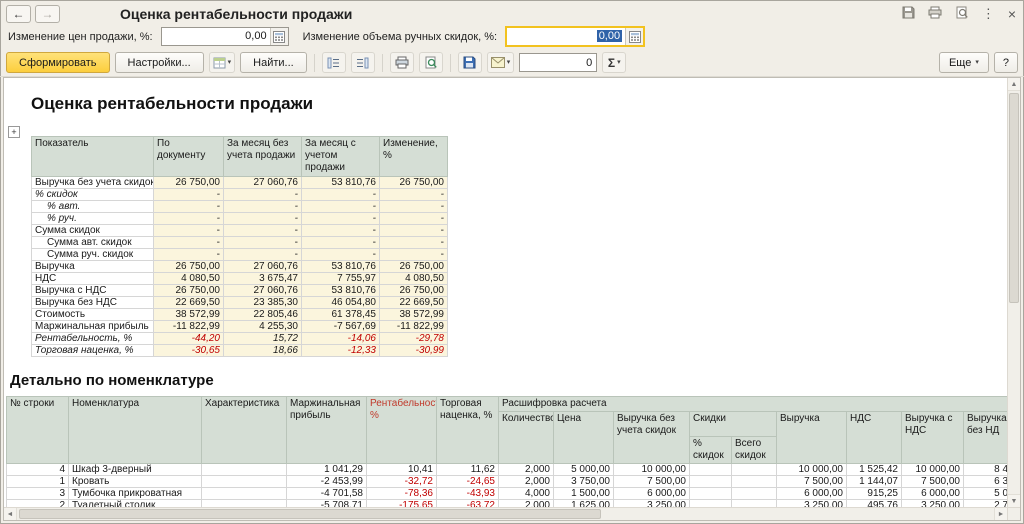 The image size is (1024, 524). Describe the element at coordinates (467, 430) in the screenshot. I see `detail-header-markup: Торговая наценка, %` at that location.